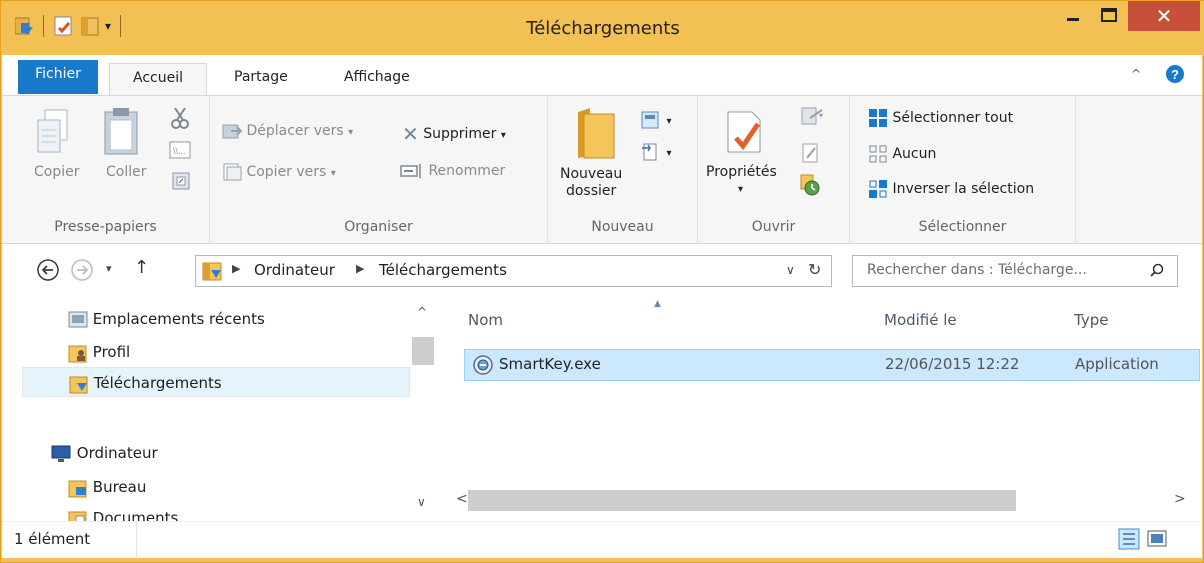  I want to click on desktop-folder-icon, so click(77, 488).